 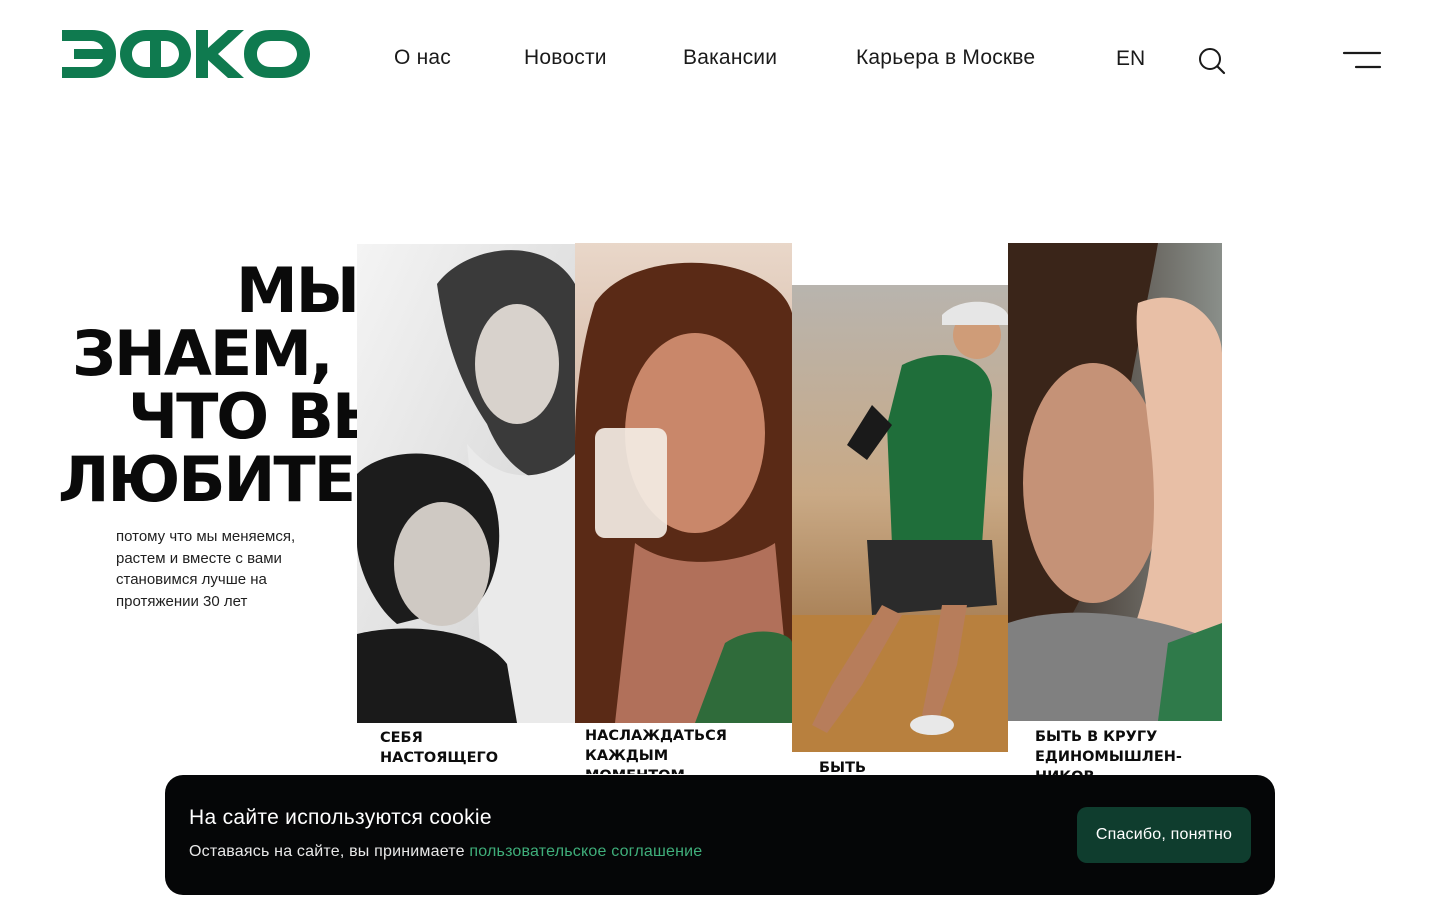 I want to click on hero-title-line: ЛЮБИТЕ,, so click(x=218, y=479).